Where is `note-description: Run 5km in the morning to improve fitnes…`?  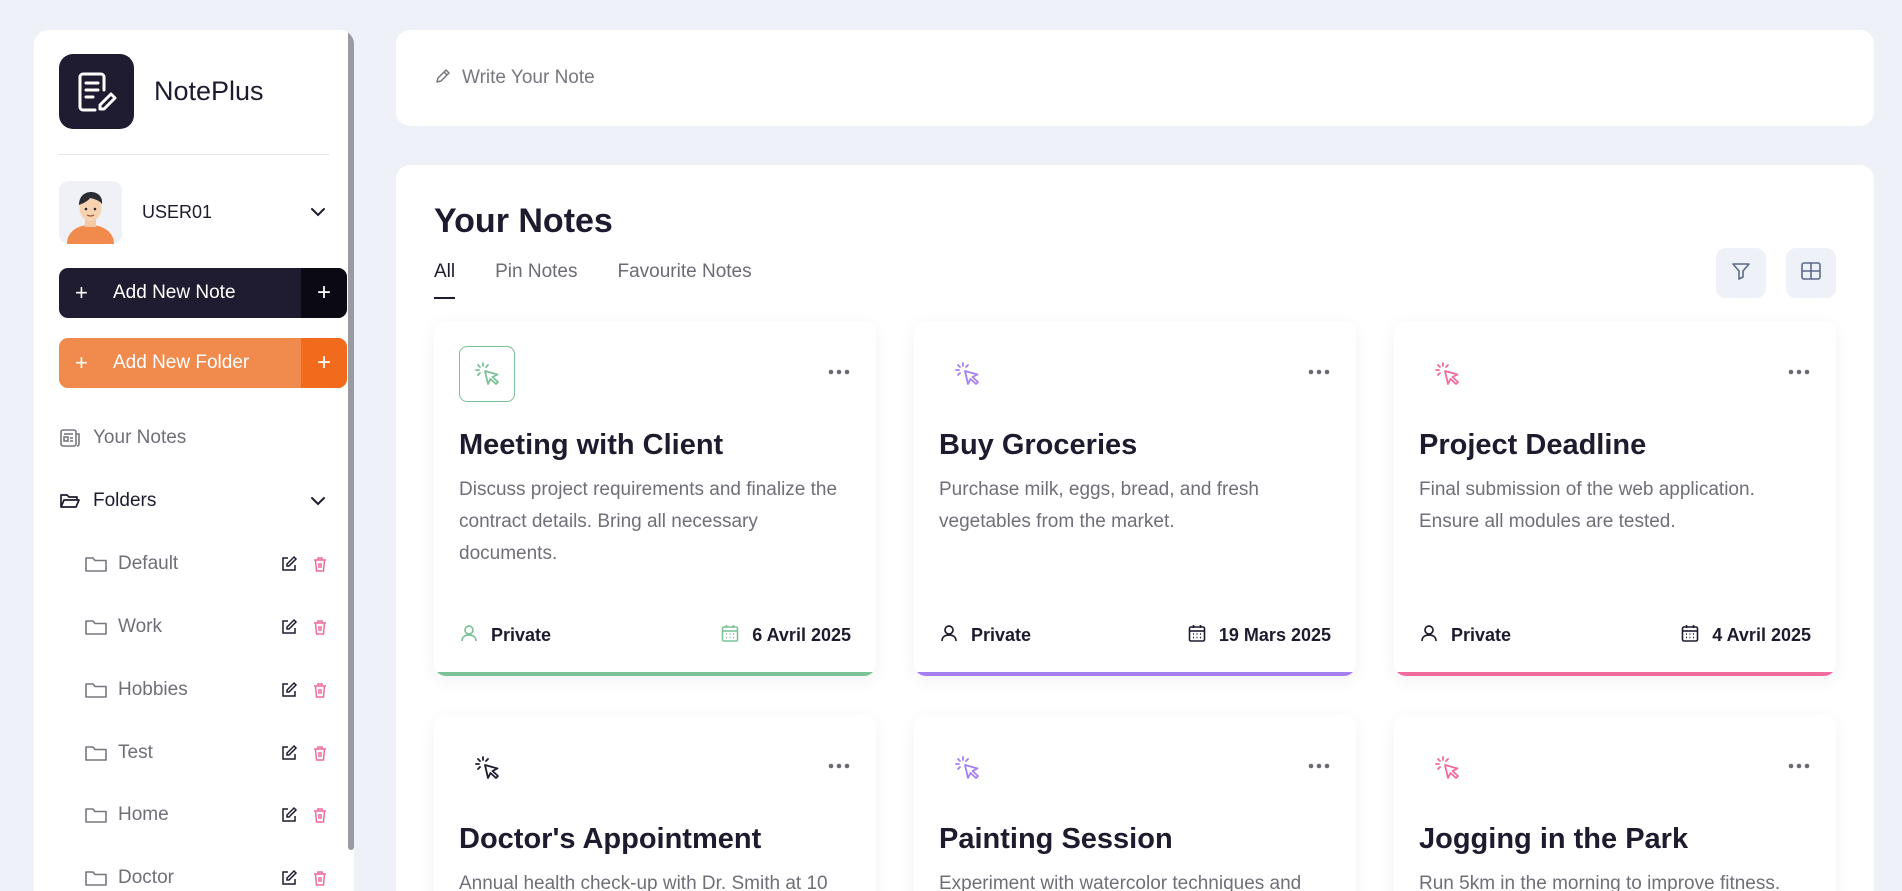
note-description: Run 5km in the morning to improve fitnes… is located at coordinates (1600, 882).